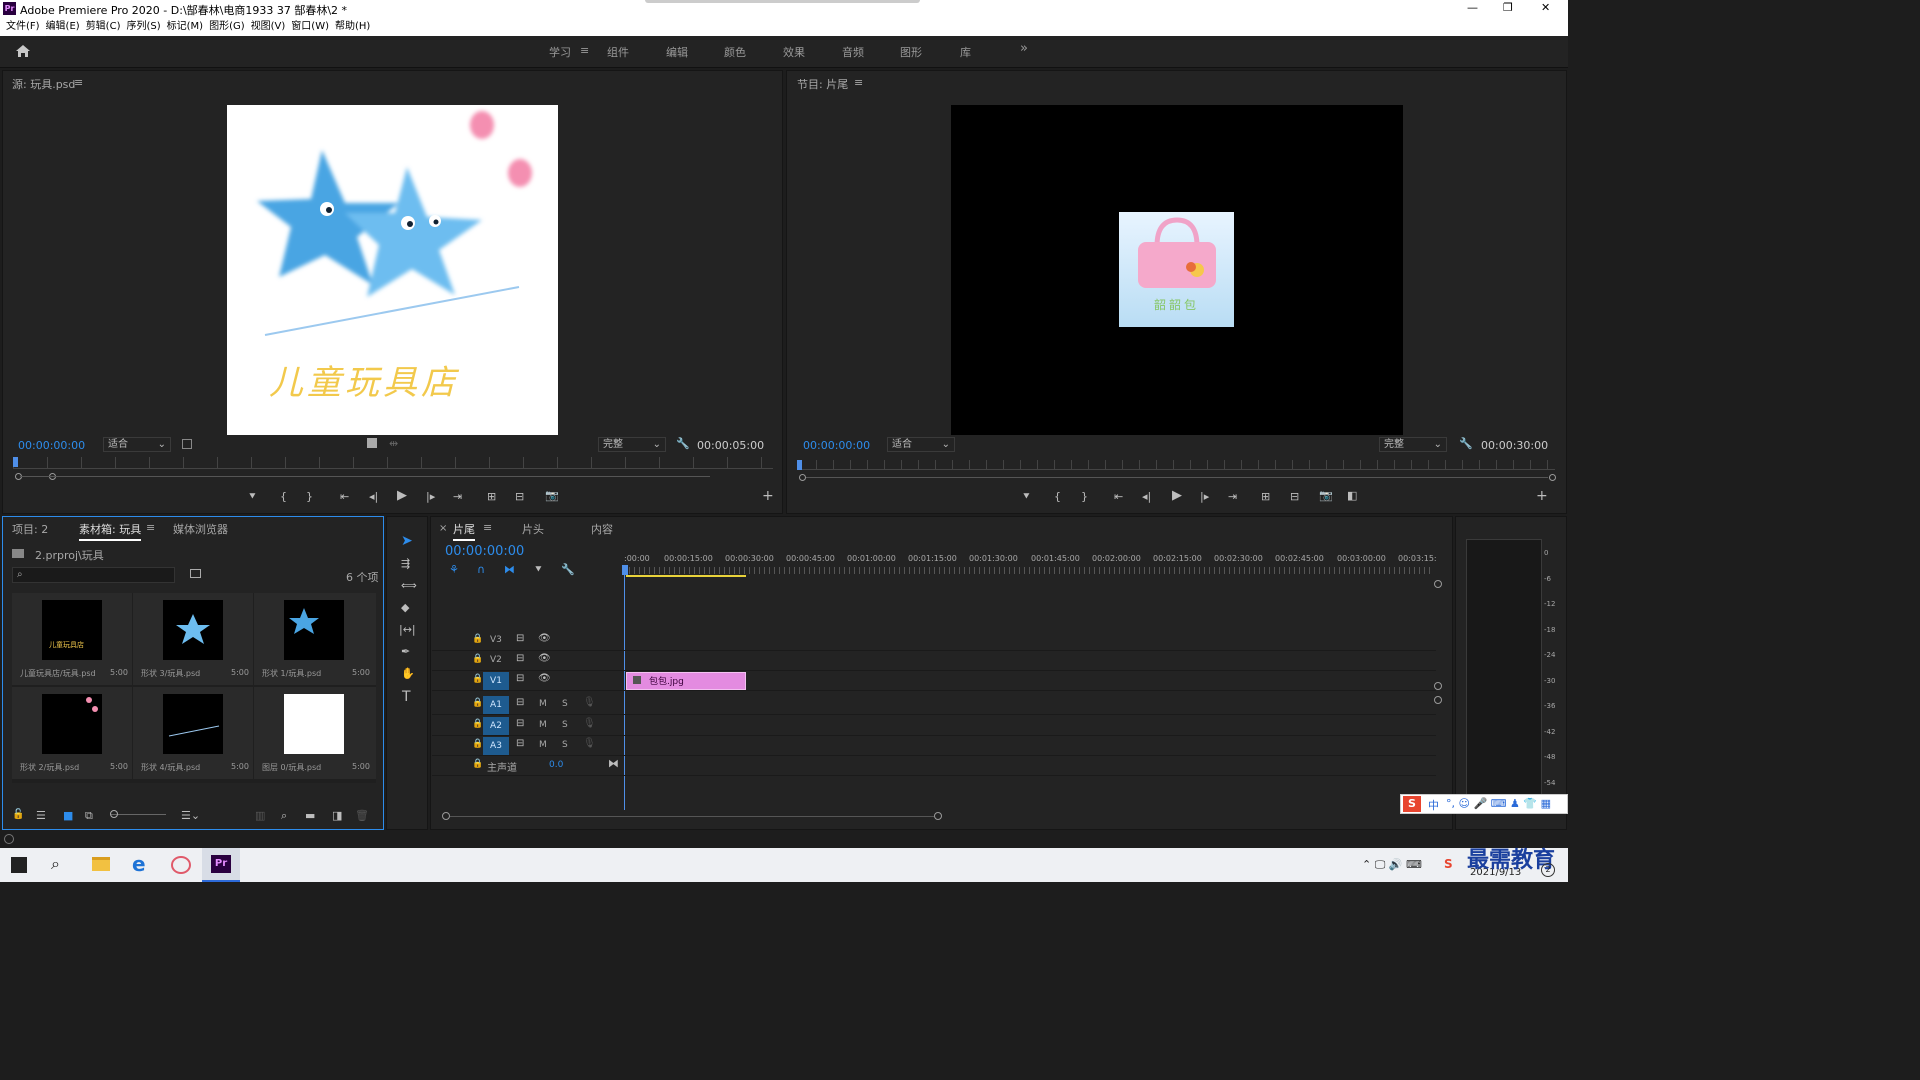  What do you see at coordinates (1177, 478) in the screenshot?
I see `program-zoom-bar` at bounding box center [1177, 478].